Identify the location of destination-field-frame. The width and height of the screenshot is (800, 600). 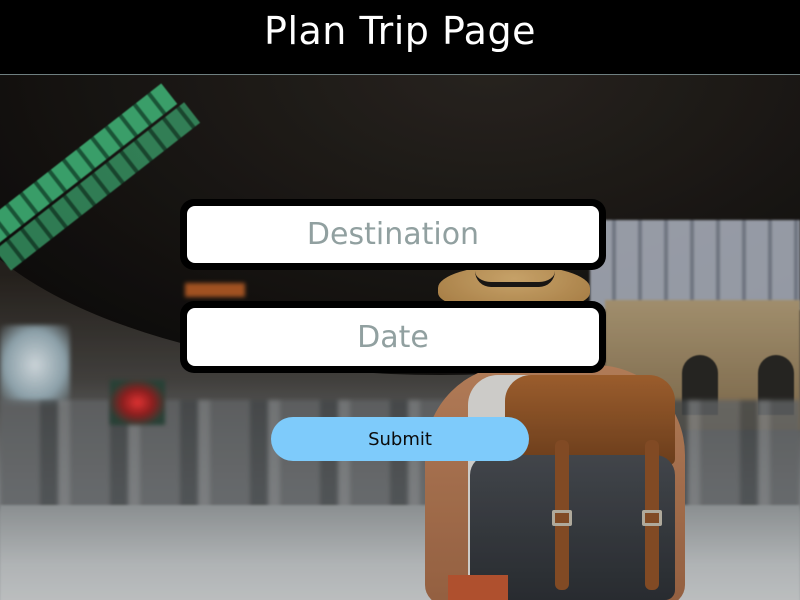
(393, 234).